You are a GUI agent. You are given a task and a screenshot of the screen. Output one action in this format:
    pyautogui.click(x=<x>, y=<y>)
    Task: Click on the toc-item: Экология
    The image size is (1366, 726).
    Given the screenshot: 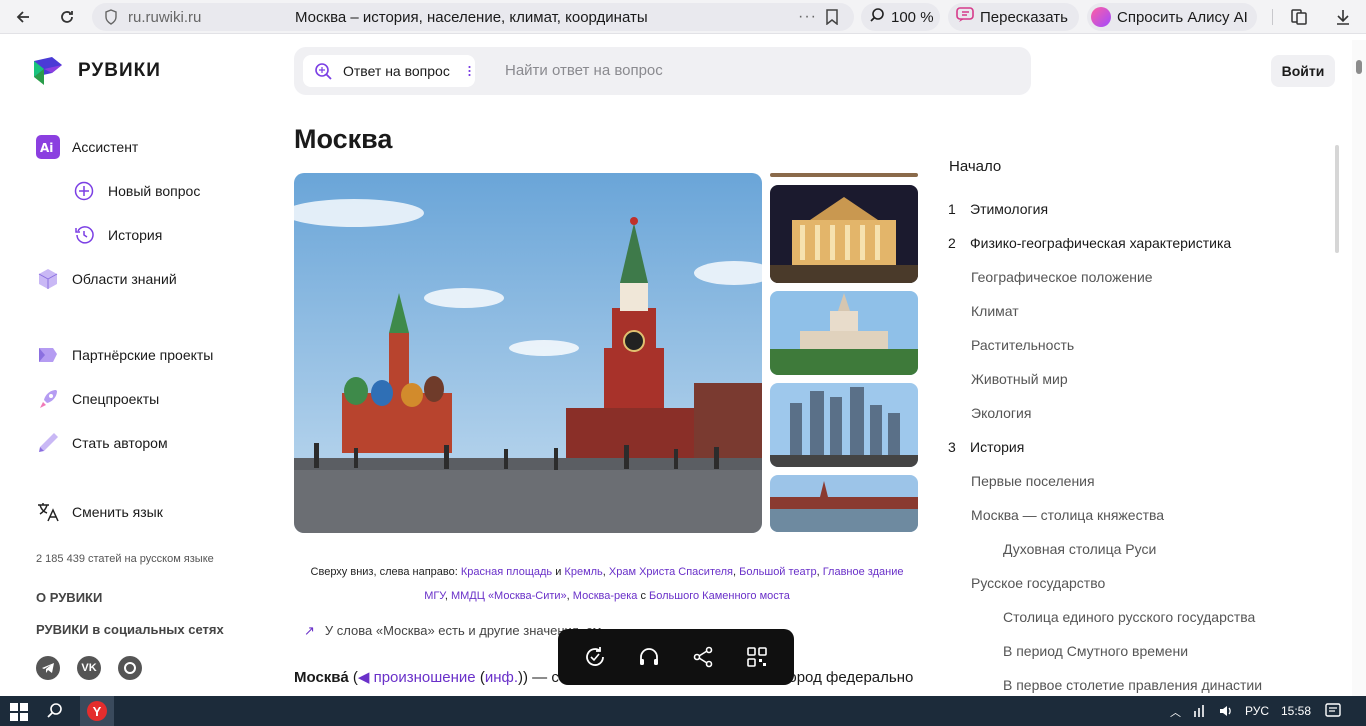 What is the action you would take?
    pyautogui.click(x=1001, y=413)
    